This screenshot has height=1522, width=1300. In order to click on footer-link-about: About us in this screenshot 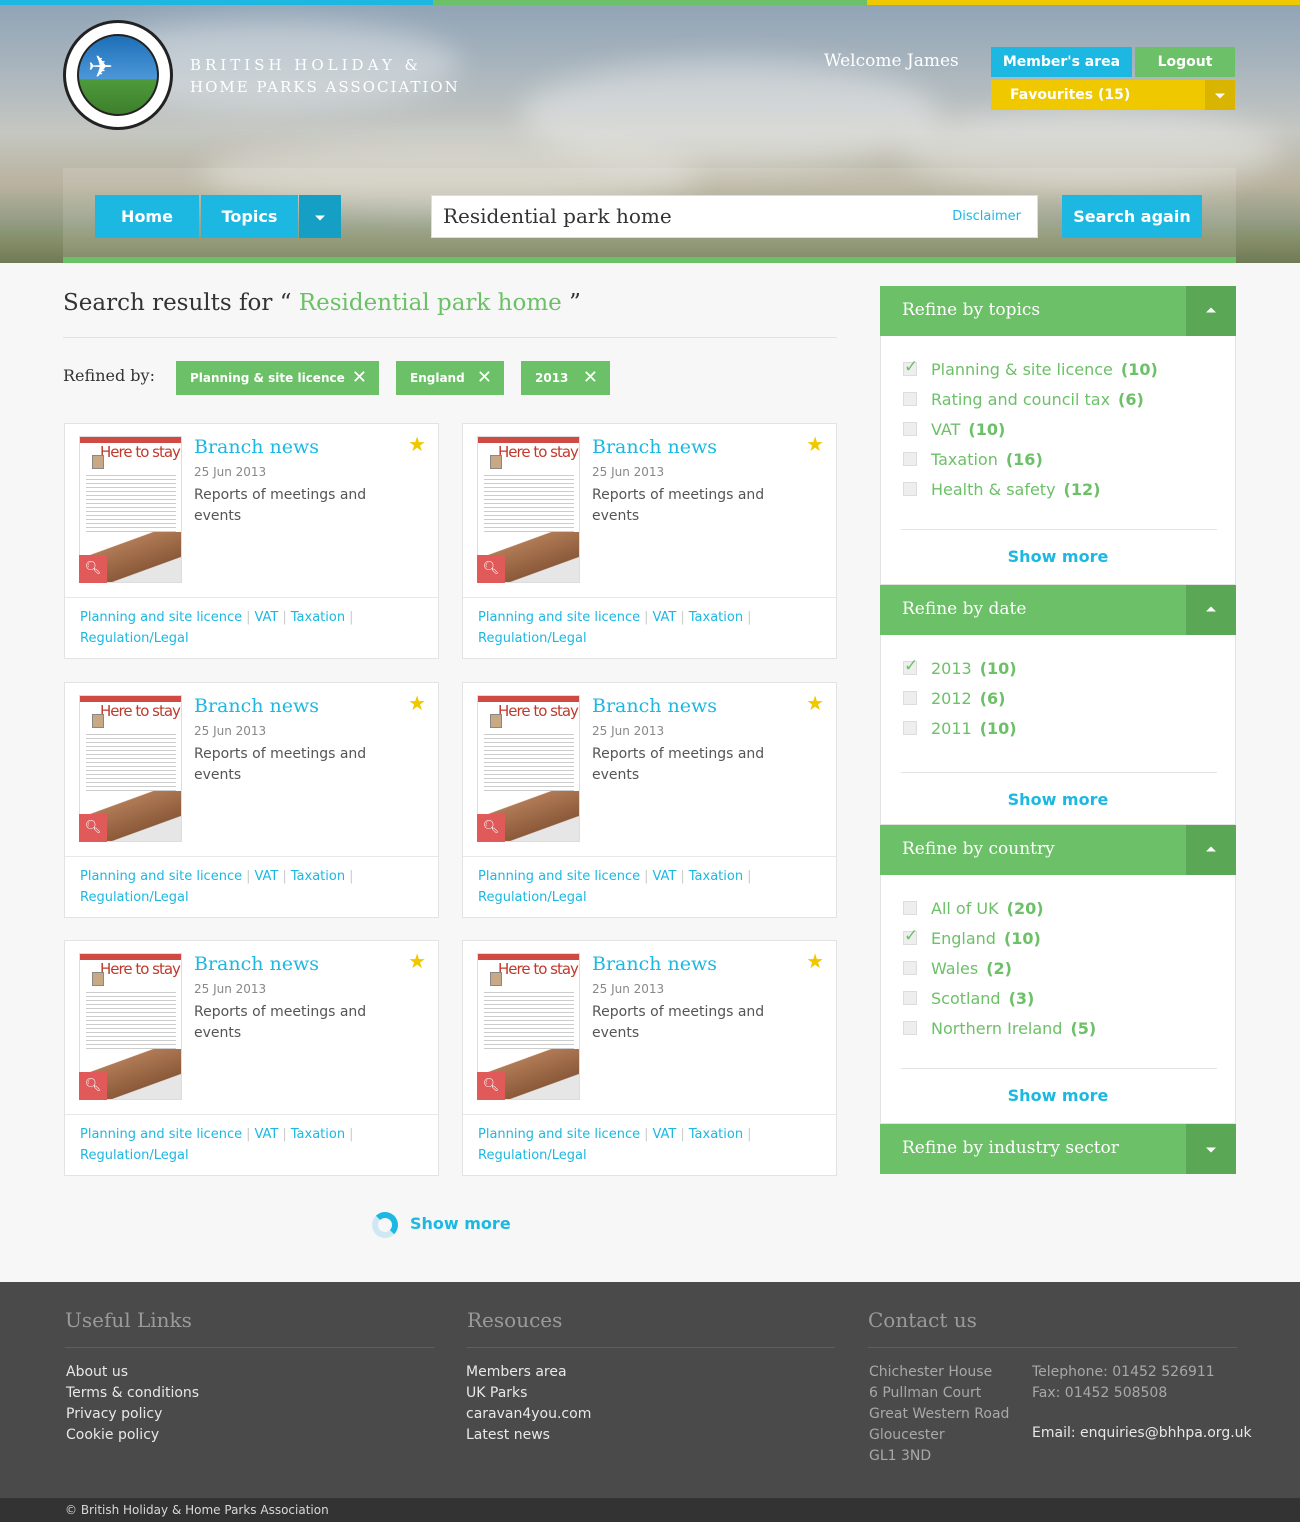, I will do `click(132, 1372)`.